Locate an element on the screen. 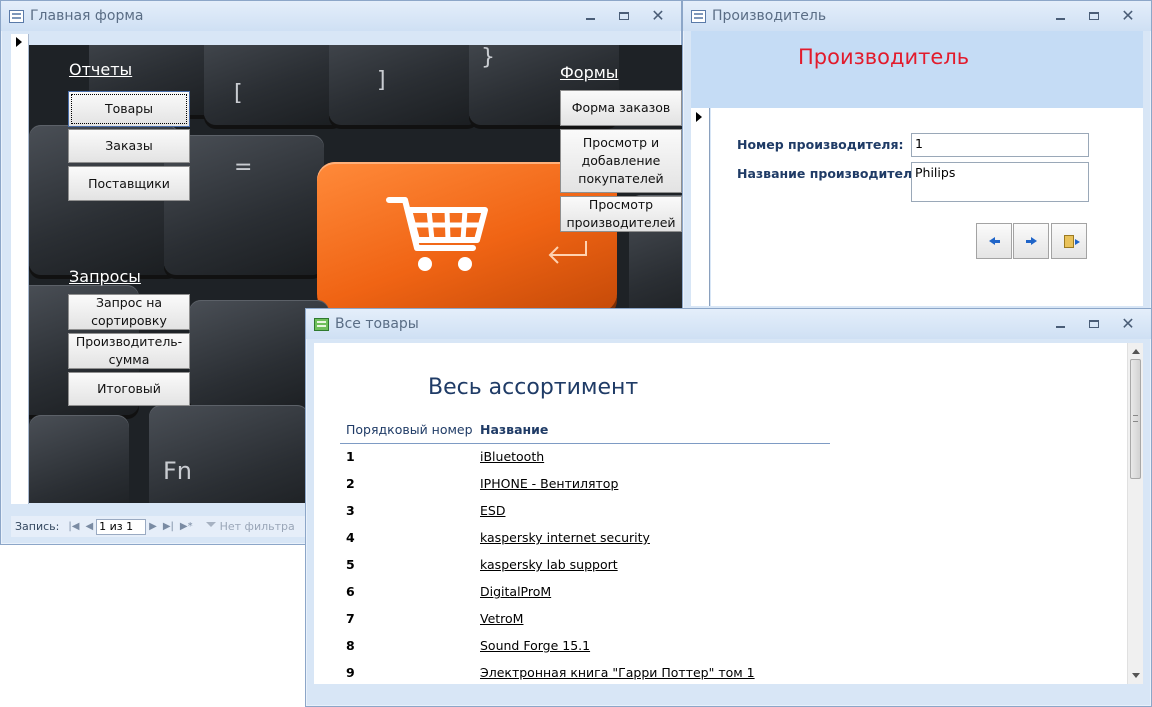 This screenshot has height=707, width=1152. row-number: 1 is located at coordinates (350, 456).